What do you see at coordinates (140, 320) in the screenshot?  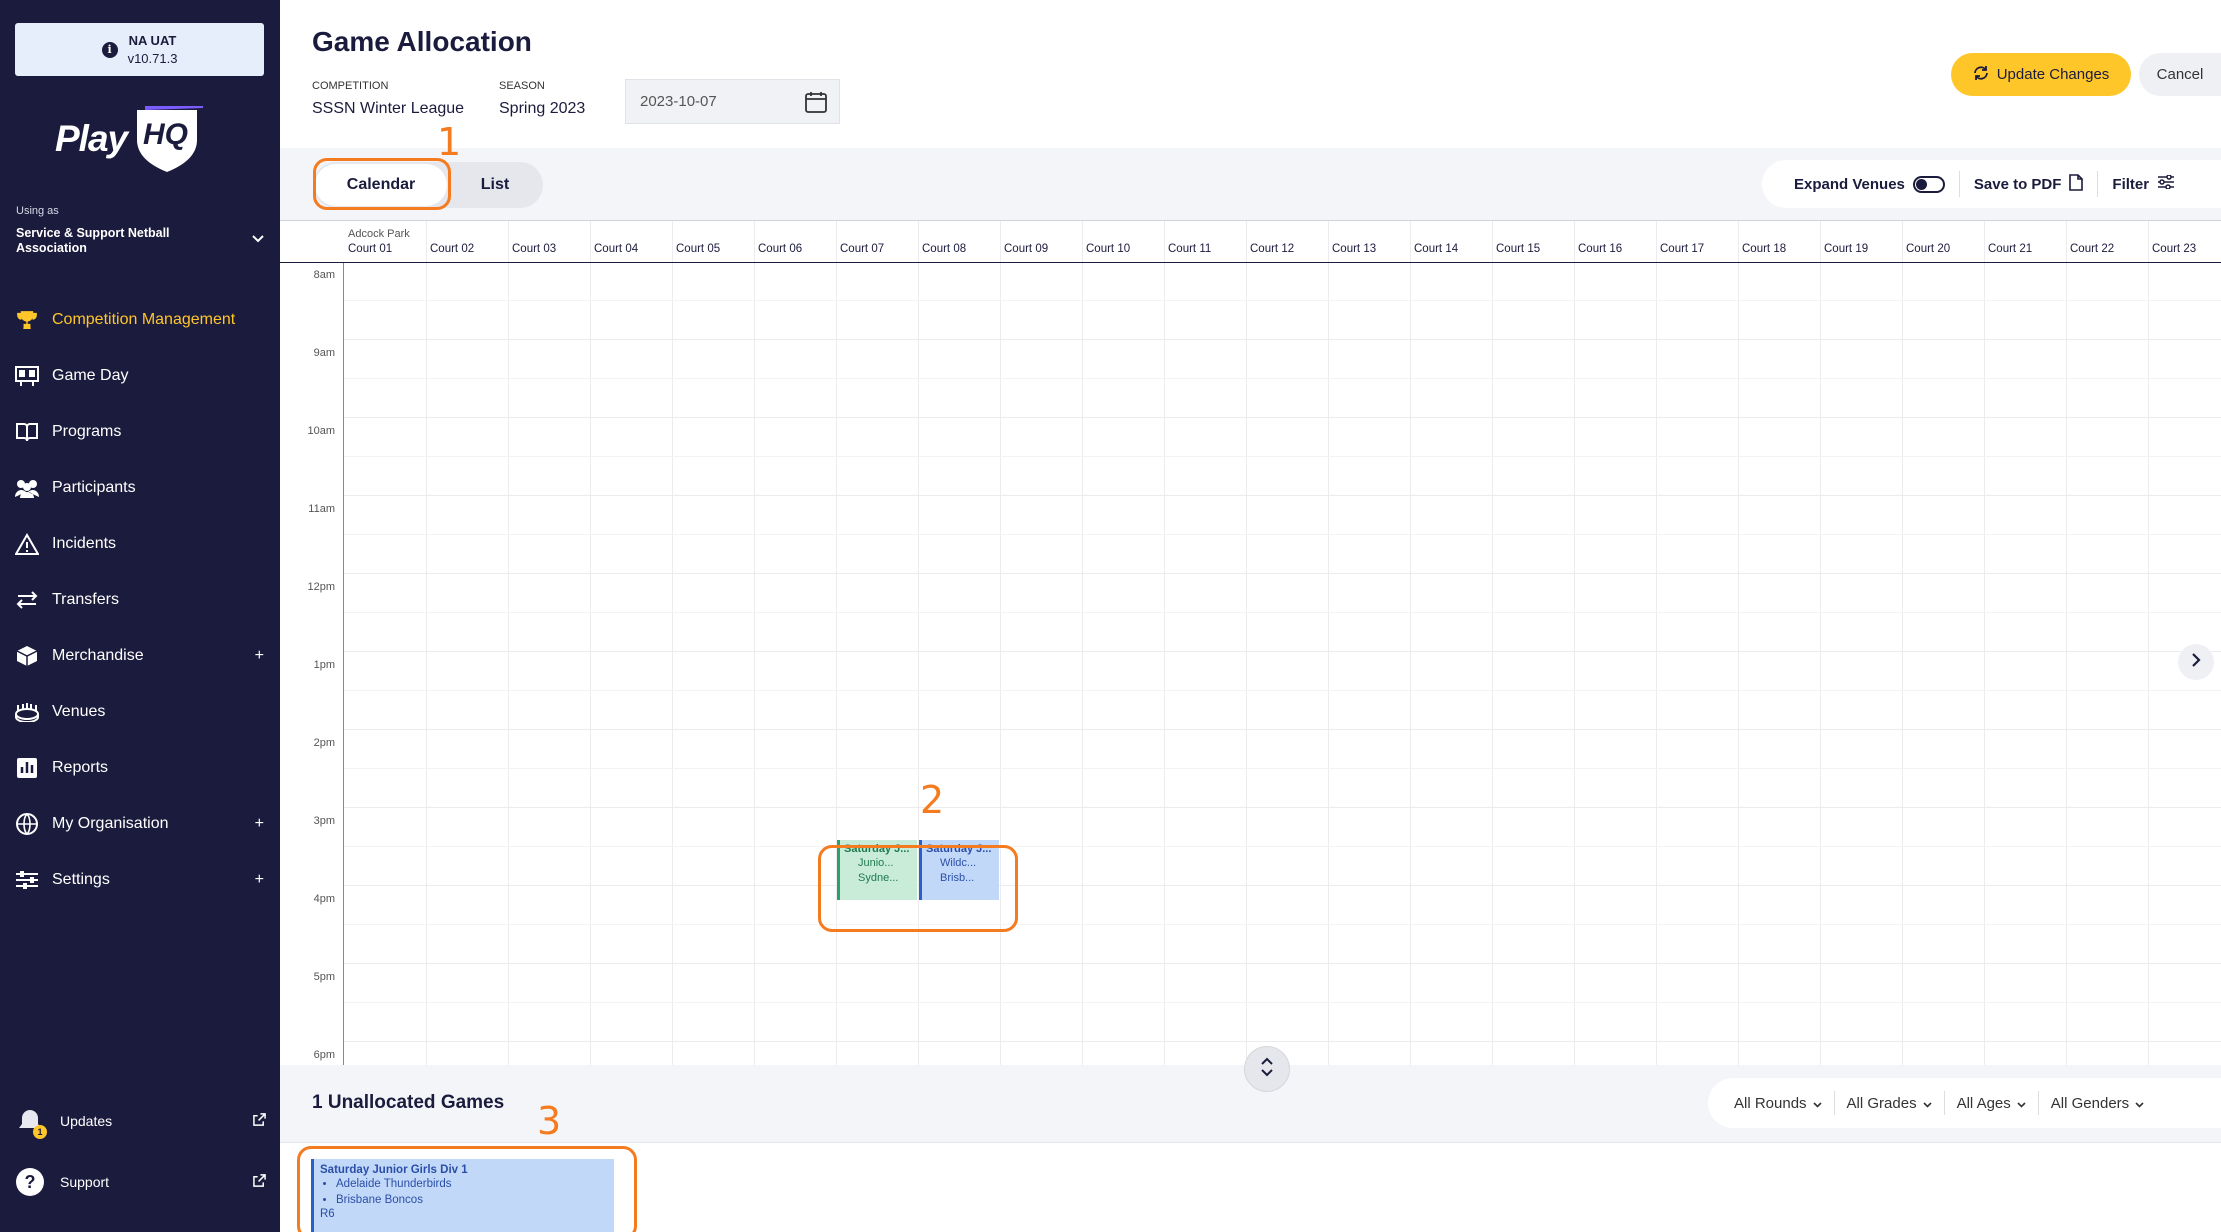 I see `nav-competition-management: Competition Management` at bounding box center [140, 320].